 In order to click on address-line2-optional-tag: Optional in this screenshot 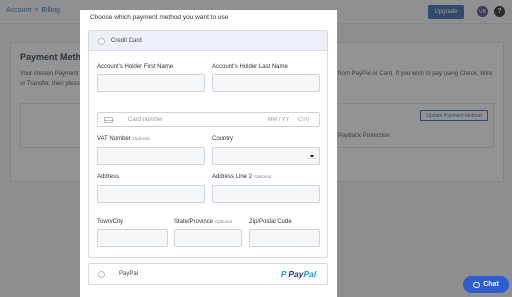, I will do `click(262, 176)`.